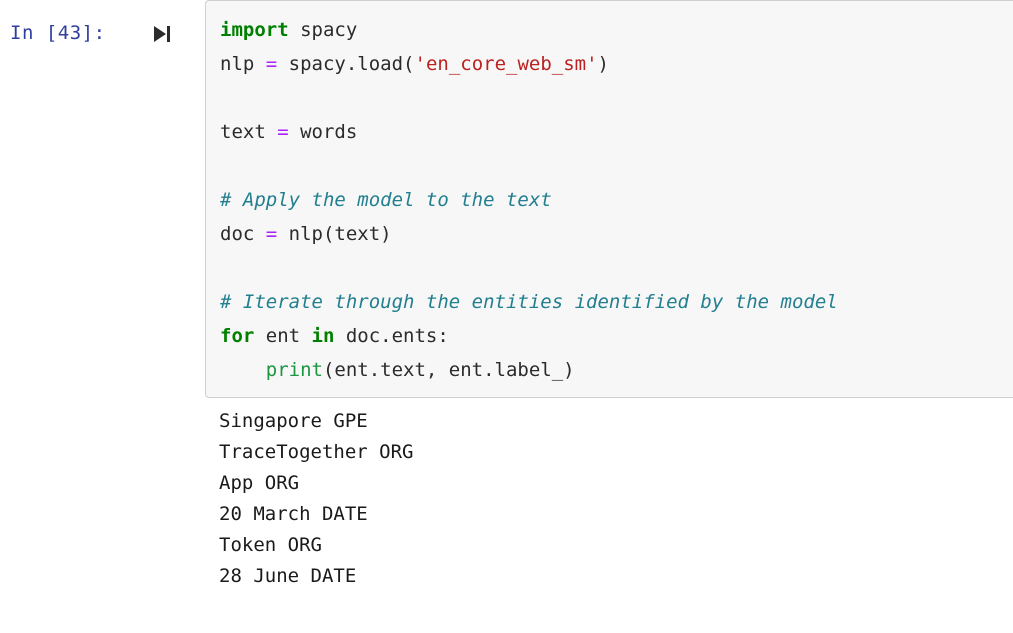 The width and height of the screenshot is (1013, 633). Describe the element at coordinates (254, 30) in the screenshot. I see `code-token-keyword: import` at that location.